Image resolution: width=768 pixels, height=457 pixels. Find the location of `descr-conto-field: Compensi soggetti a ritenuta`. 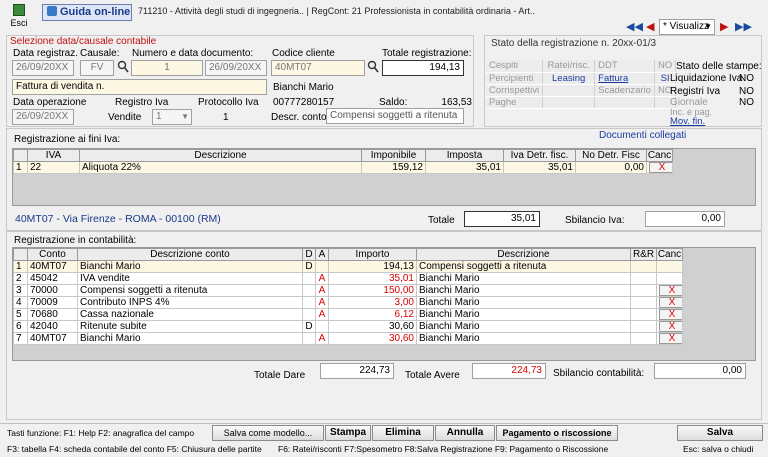

descr-conto-field: Compensi soggetti a ritenuta is located at coordinates (395, 116).